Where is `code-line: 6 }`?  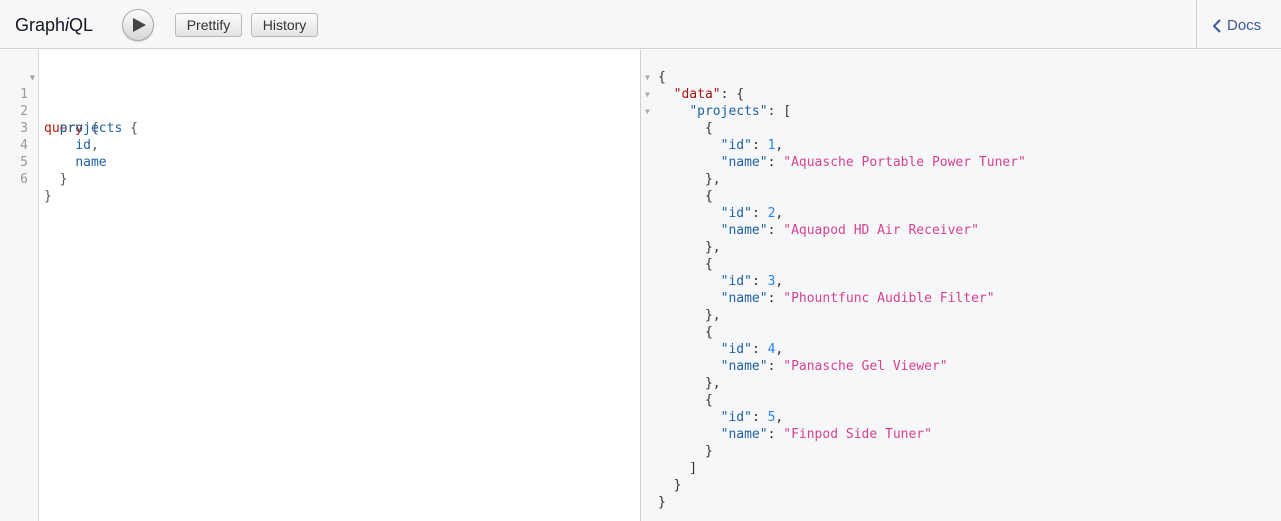 code-line: 6 } is located at coordinates (31, 179).